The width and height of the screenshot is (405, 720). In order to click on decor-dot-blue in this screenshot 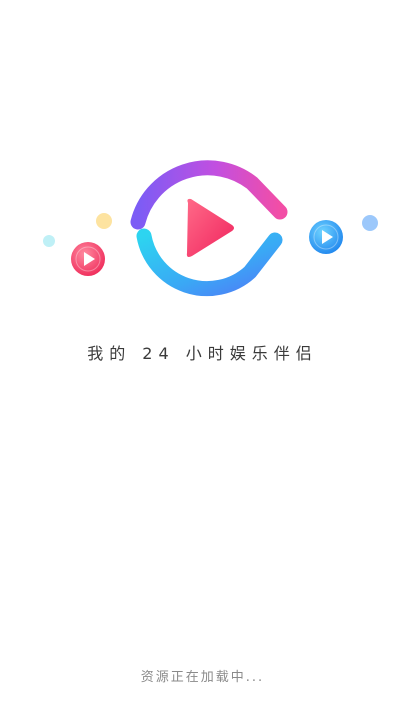, I will do `click(370, 223)`.